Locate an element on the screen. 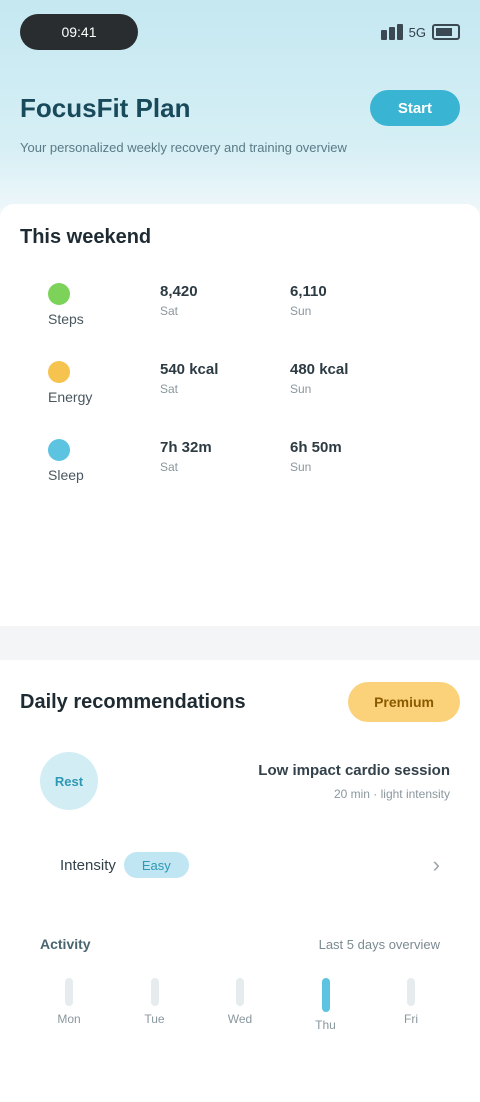 The image size is (480, 1102). day-item: Wed is located at coordinates (240, 1005).